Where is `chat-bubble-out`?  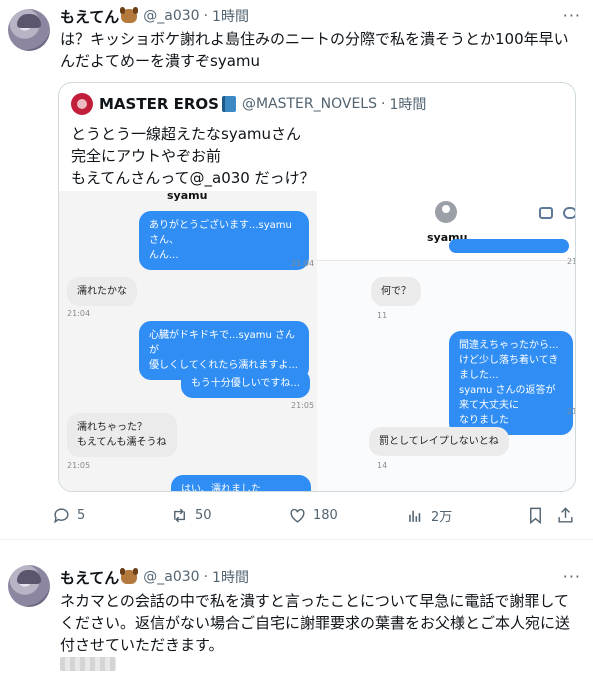 chat-bubble-out is located at coordinates (509, 246).